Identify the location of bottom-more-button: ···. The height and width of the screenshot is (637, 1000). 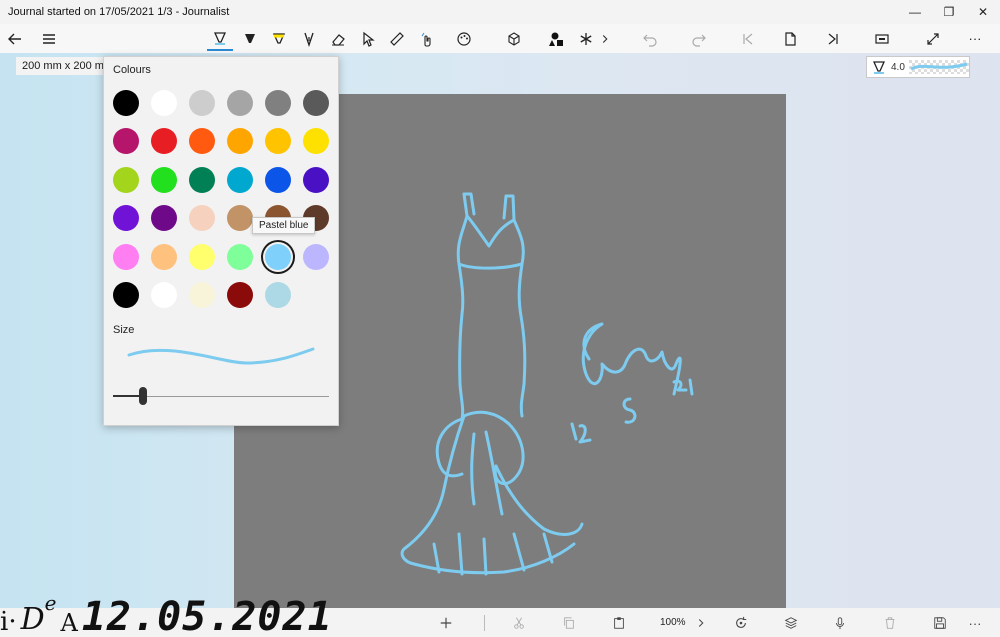
(975, 623).